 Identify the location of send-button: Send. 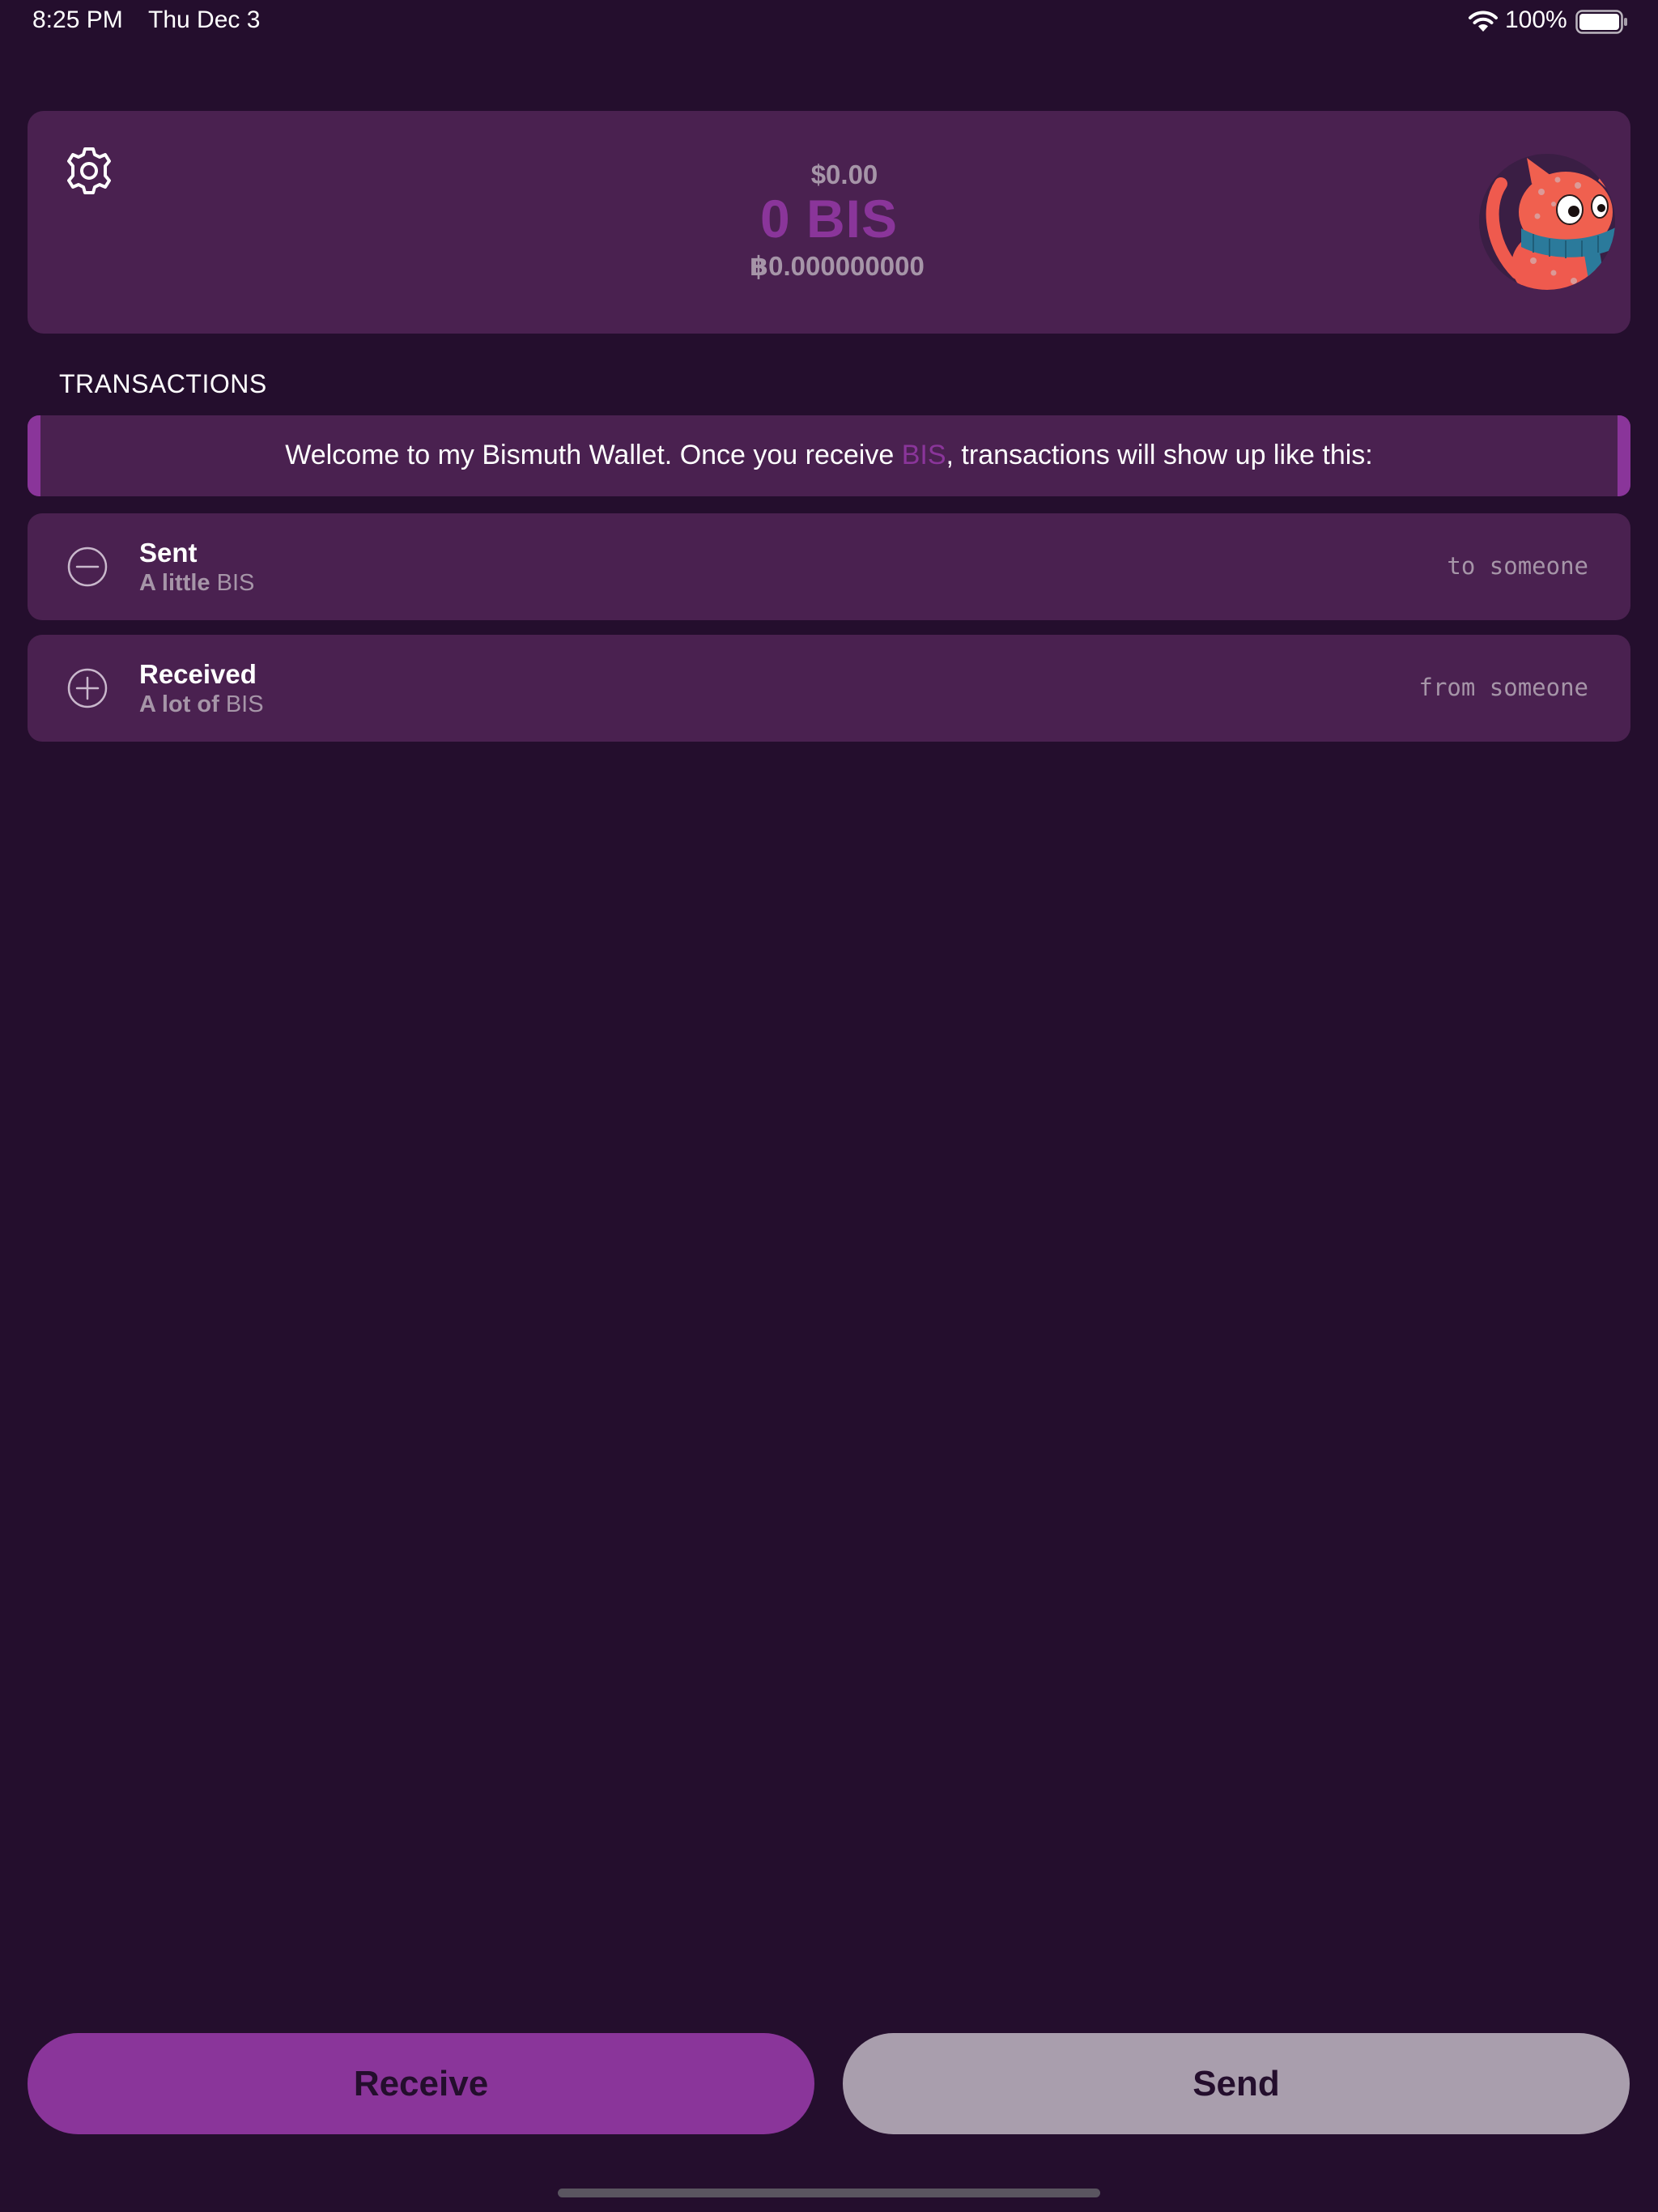
(1236, 2083).